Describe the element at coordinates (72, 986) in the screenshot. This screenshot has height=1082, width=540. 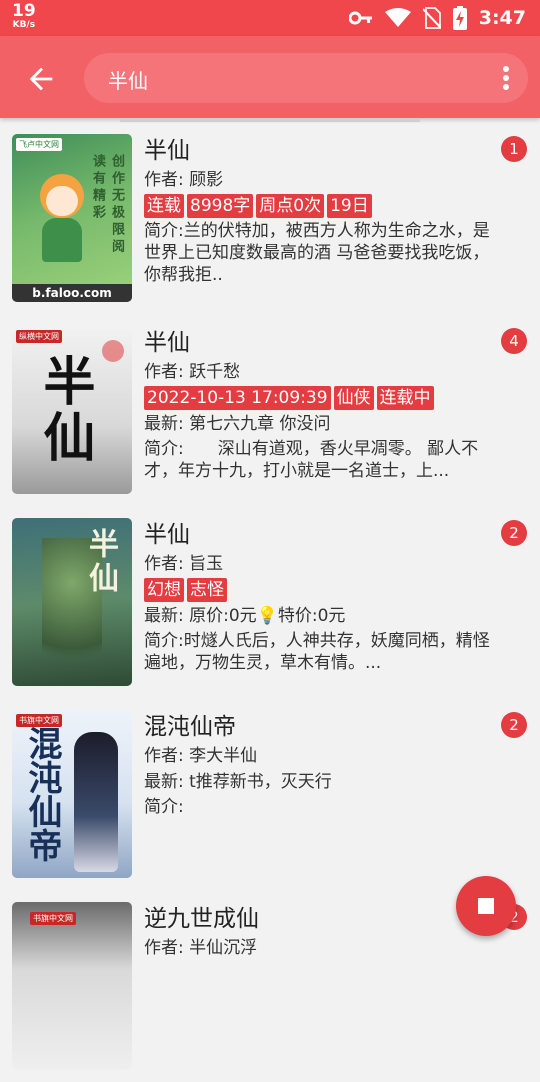
I see `book-cover: 书旗中文网` at that location.